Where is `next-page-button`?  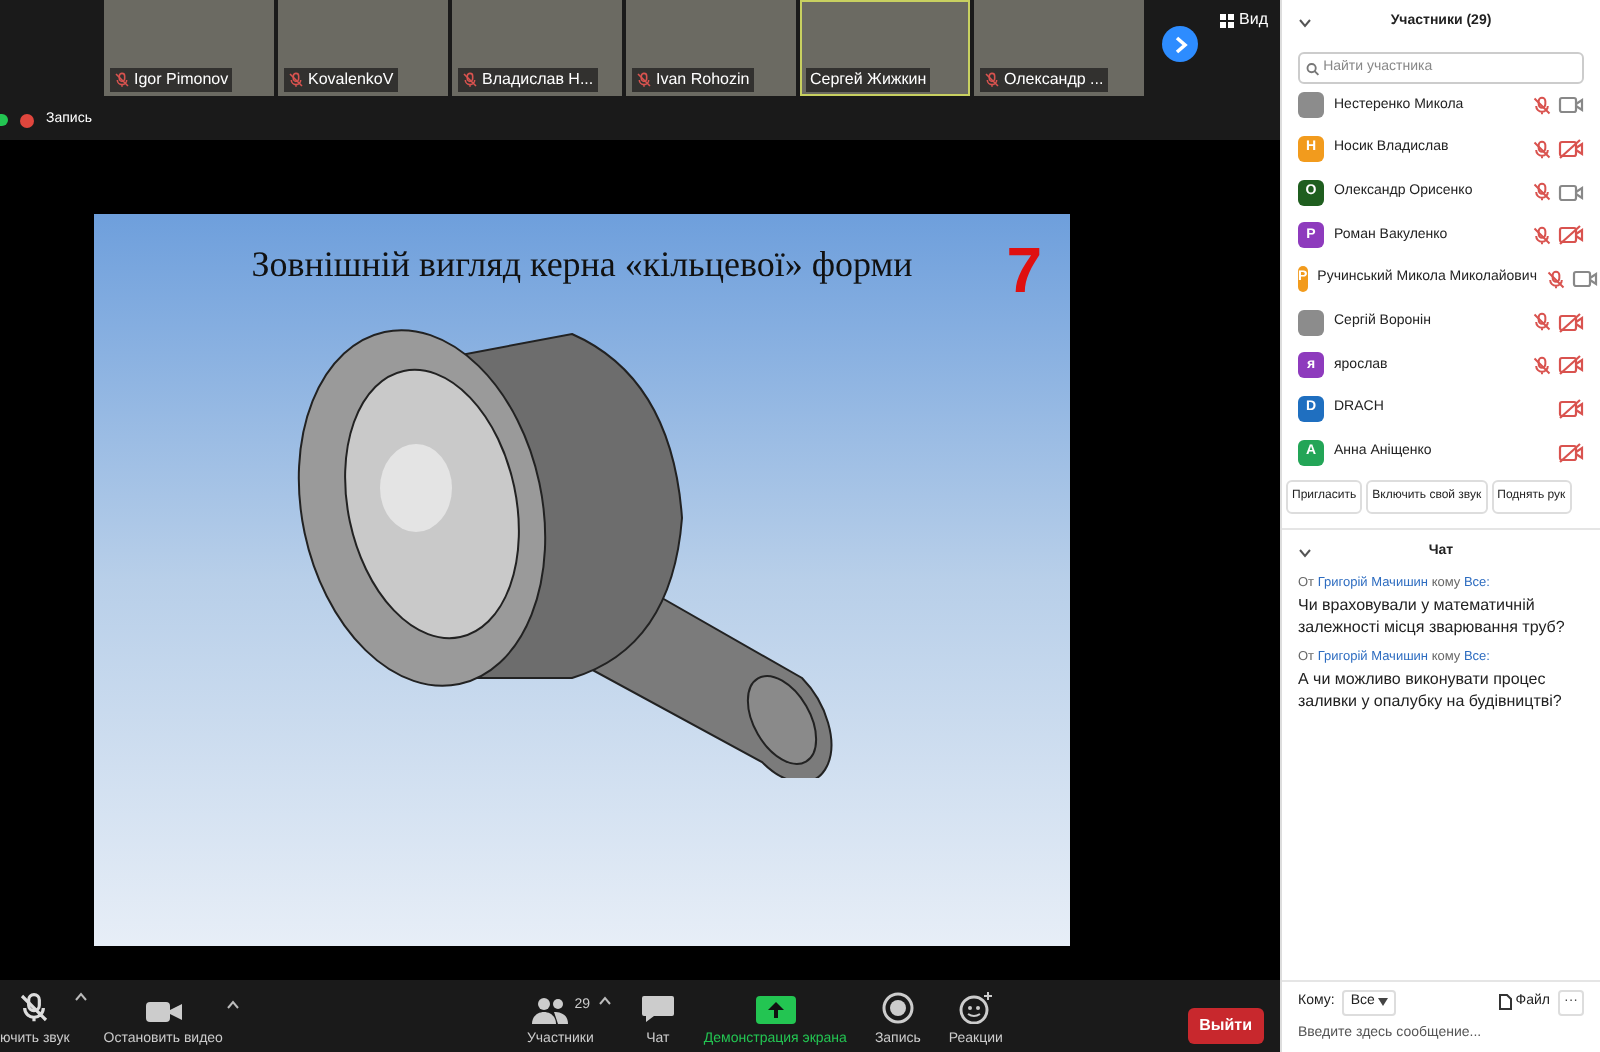 next-page-button is located at coordinates (1180, 44).